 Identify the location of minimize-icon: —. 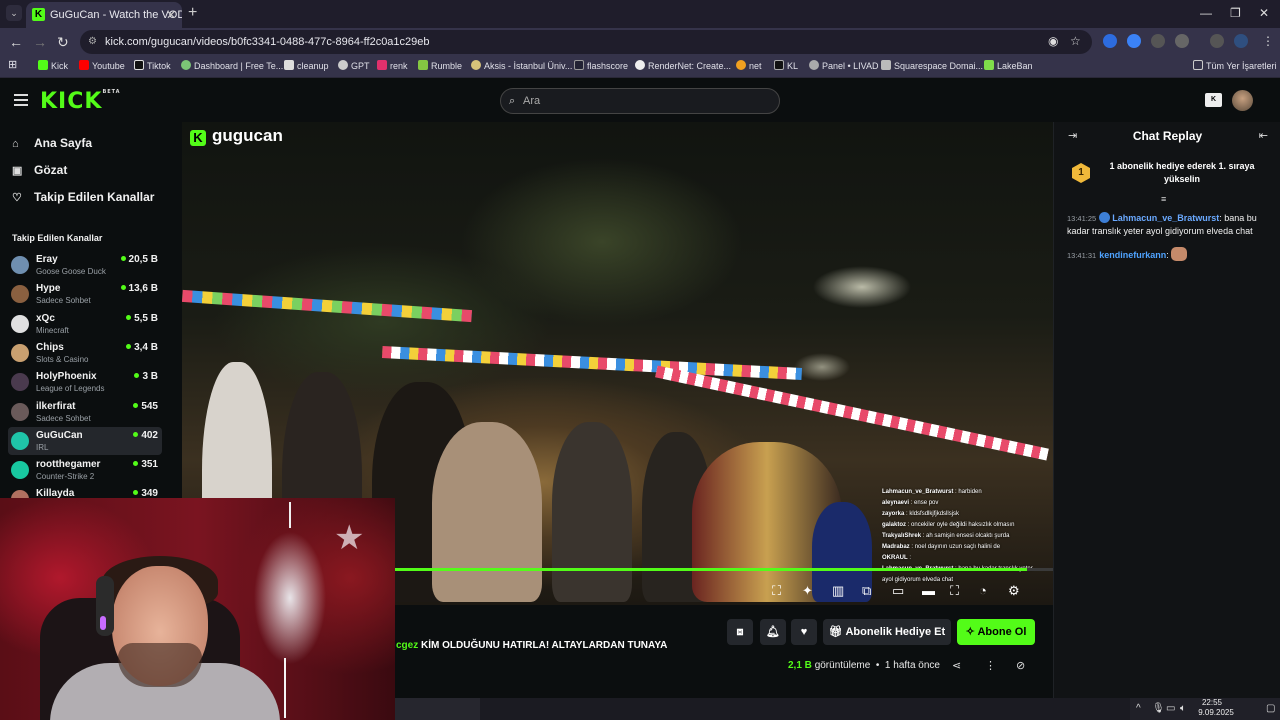
(1206, 13).